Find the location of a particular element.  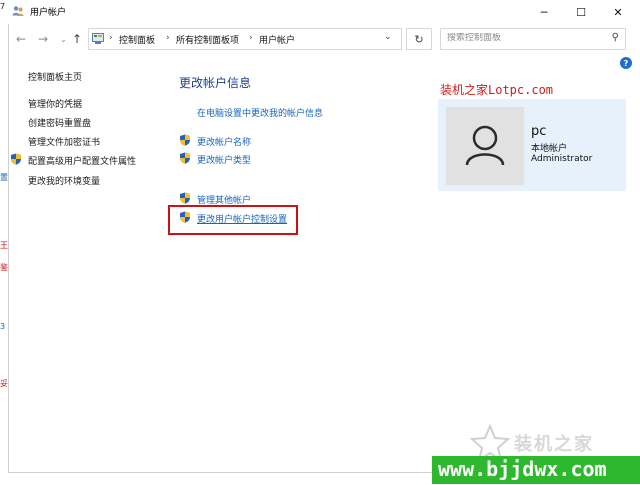

up-button: ↑ is located at coordinates (77, 39).